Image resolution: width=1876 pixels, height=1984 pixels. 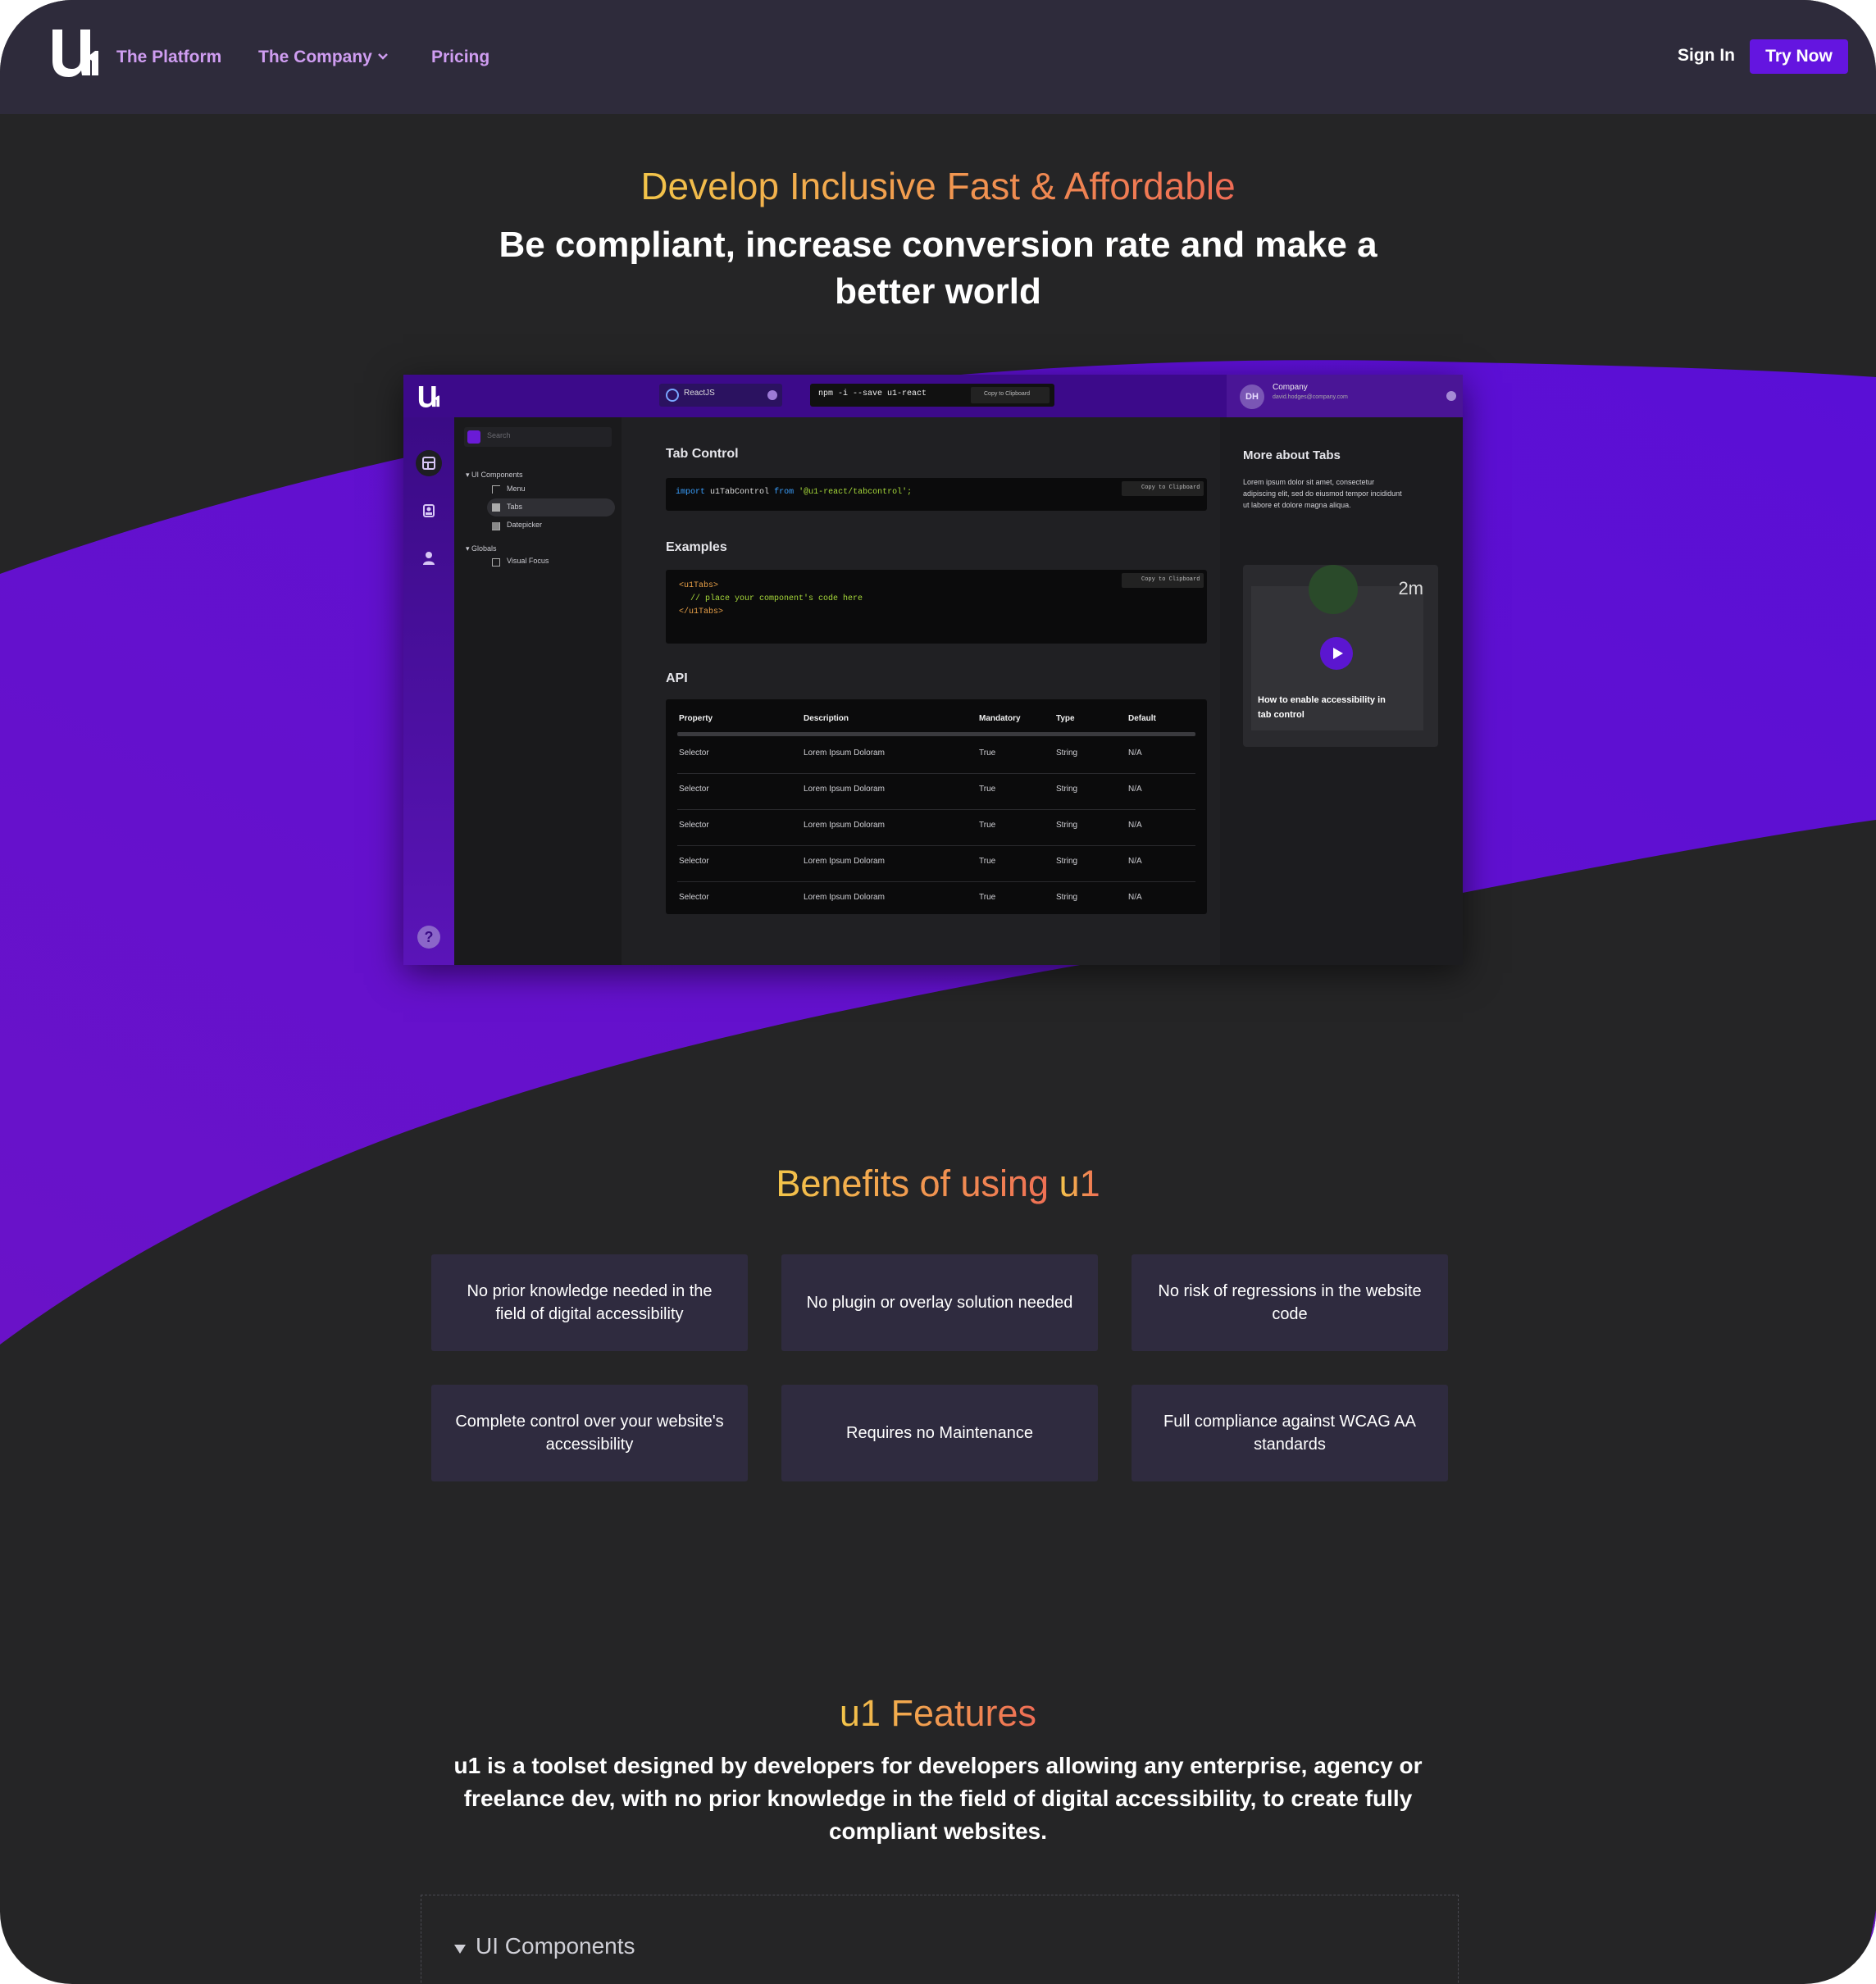 What do you see at coordinates (1451, 396) in the screenshot?
I see `user-menu-icon` at bounding box center [1451, 396].